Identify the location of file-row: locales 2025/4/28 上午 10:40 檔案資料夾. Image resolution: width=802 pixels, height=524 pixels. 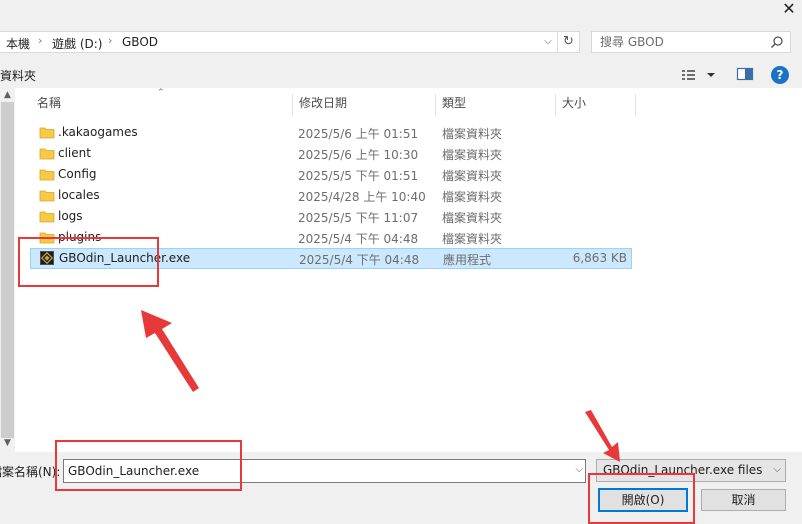
(331, 195).